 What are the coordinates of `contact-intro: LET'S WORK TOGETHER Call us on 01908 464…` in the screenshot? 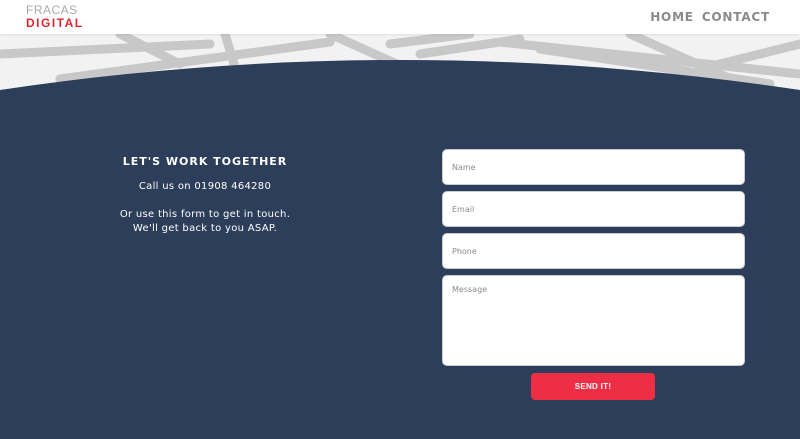 It's located at (205, 195).